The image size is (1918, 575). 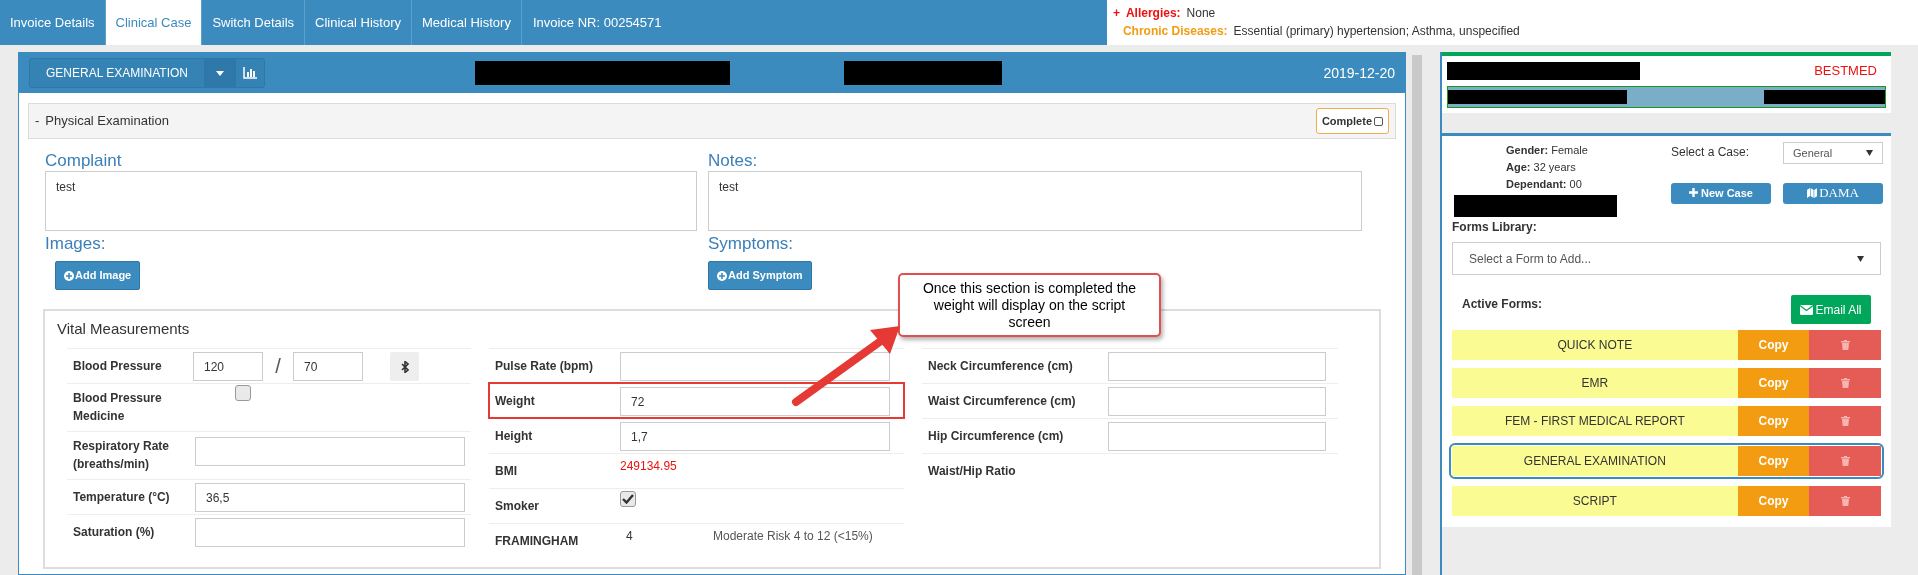 I want to click on field-label: Respiratory Rate (breaths/min), so click(x=122, y=455).